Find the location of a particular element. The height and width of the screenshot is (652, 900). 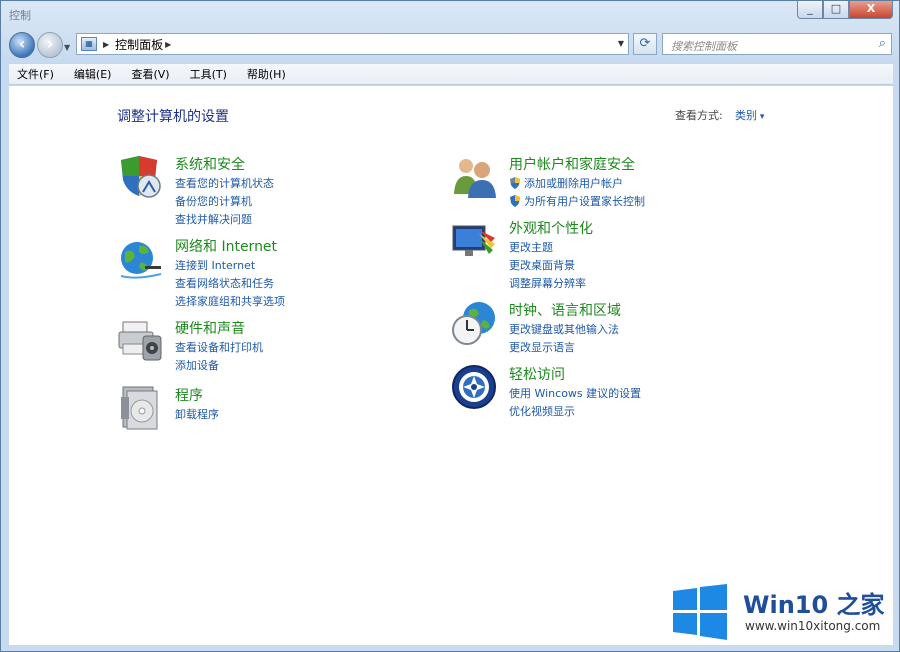

address-bar: ▦ ▶ 控制面板 ▶ ▼ is located at coordinates (352, 44).